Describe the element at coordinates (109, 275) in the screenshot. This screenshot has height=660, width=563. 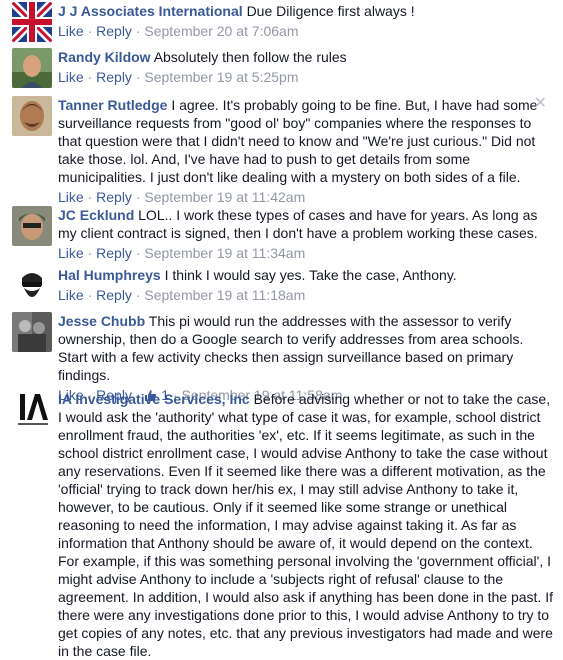
I see `comment-author: Hal Humphreys` at that location.